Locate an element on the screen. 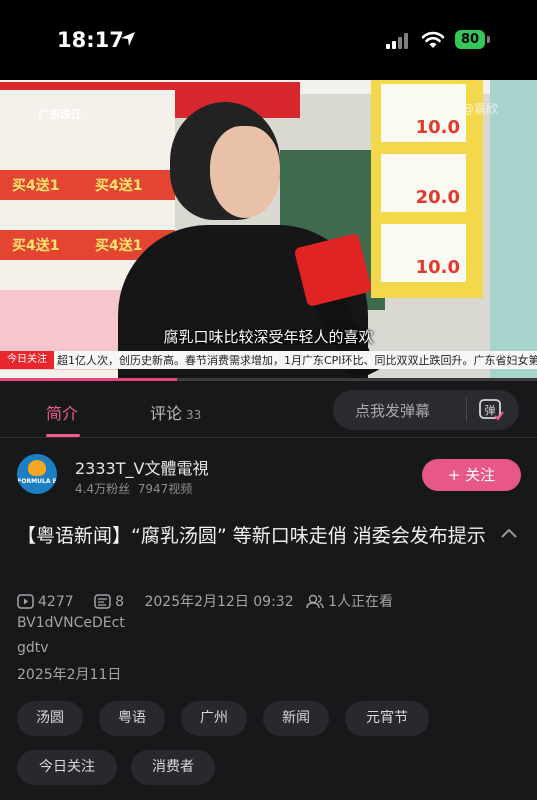  tab-comments: 评论 33 is located at coordinates (175, 412).